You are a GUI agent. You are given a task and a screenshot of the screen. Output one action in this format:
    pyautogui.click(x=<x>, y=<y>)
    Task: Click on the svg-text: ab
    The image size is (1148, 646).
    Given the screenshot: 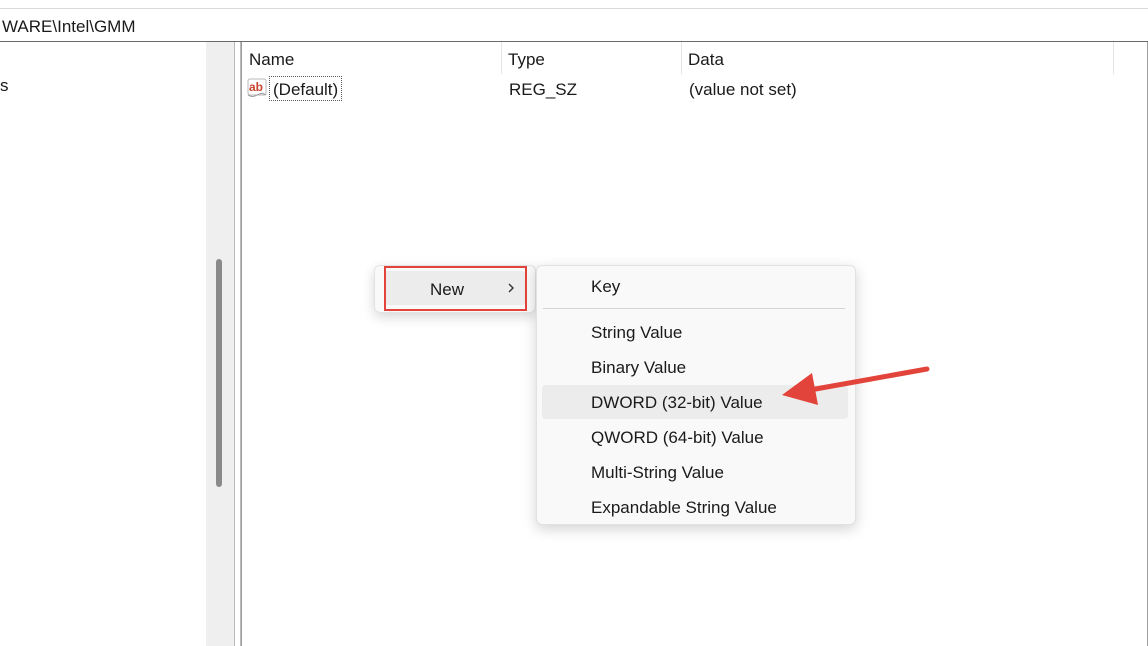 What is the action you would take?
    pyautogui.click(x=256, y=87)
    